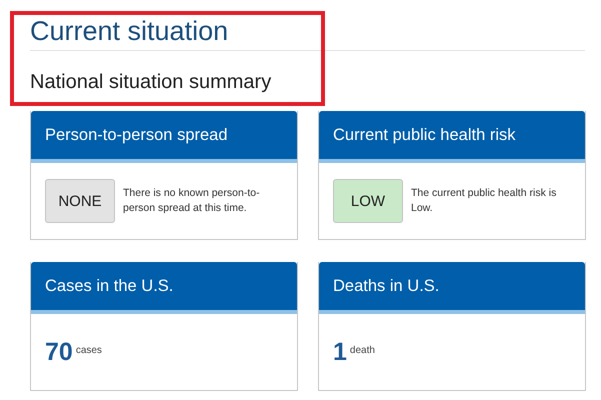 The image size is (601, 400). Describe the element at coordinates (362, 350) in the screenshot. I see `count-unit: death` at that location.